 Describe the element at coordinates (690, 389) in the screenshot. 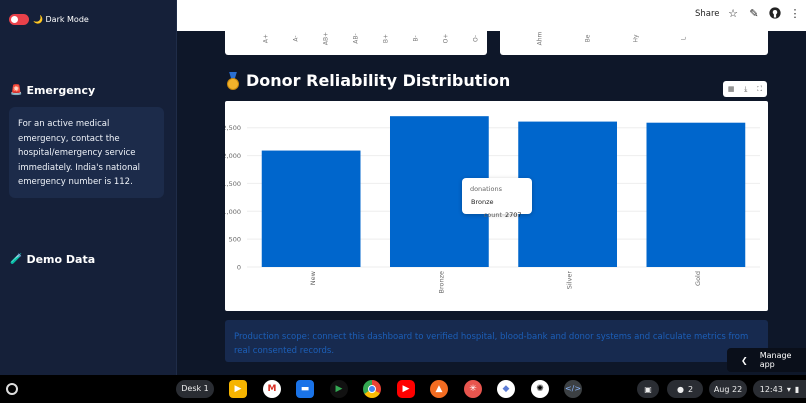

I see `notification-count: 2` at that location.